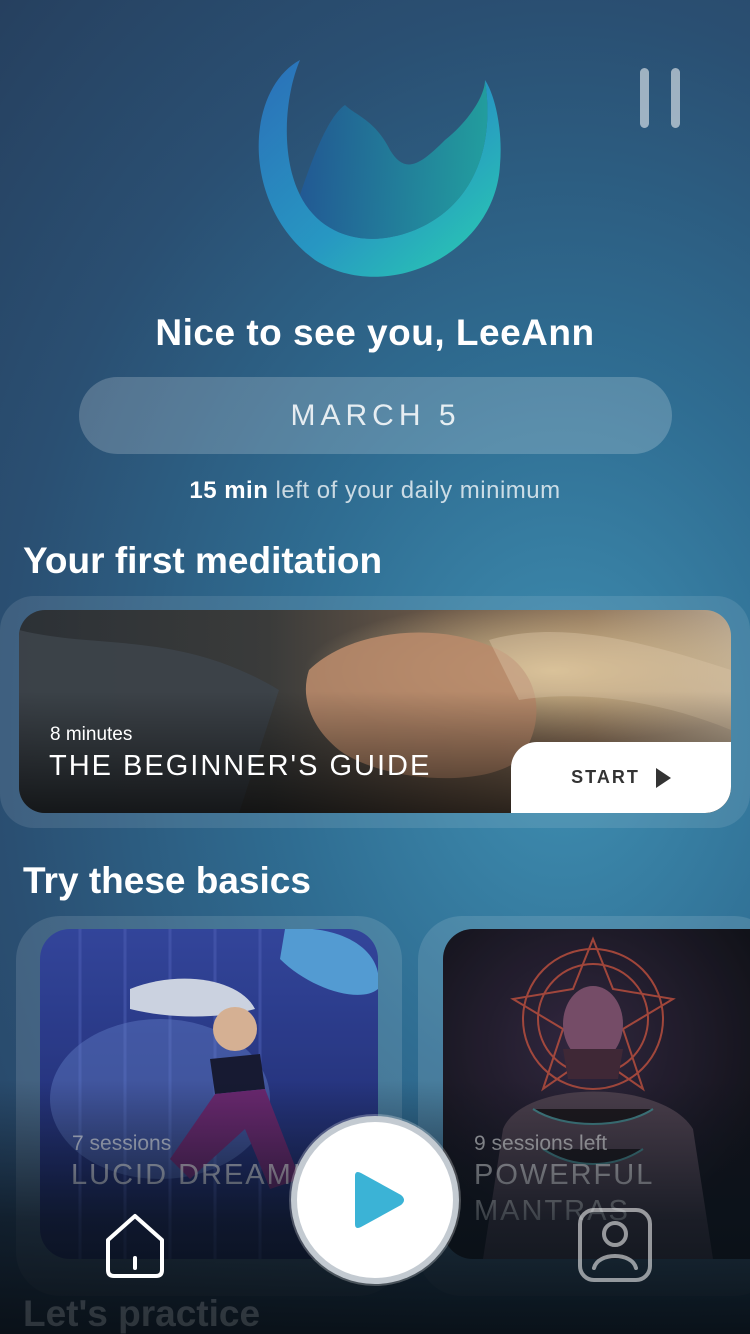 The image size is (750, 1334). What do you see at coordinates (418, 490) in the screenshot?
I see `daily-minimum-label: left of your daily minimum` at bounding box center [418, 490].